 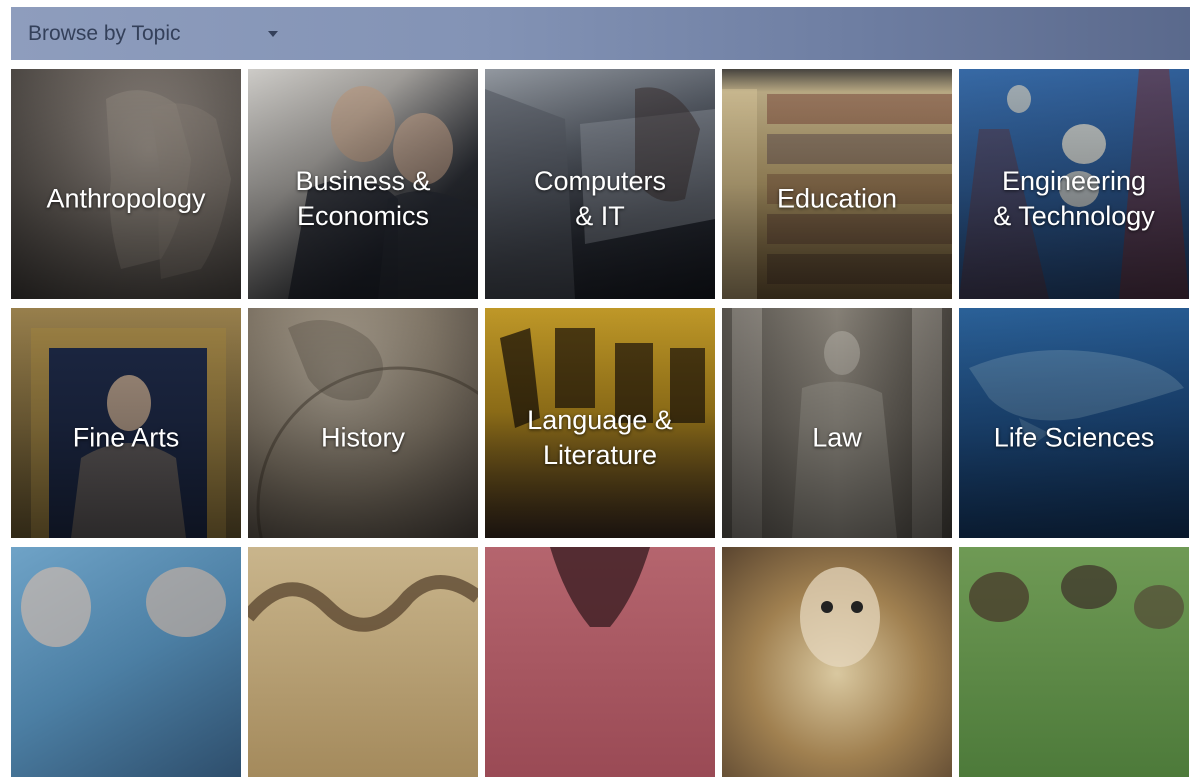 What do you see at coordinates (837, 198) in the screenshot?
I see `tile-label: Education` at bounding box center [837, 198].